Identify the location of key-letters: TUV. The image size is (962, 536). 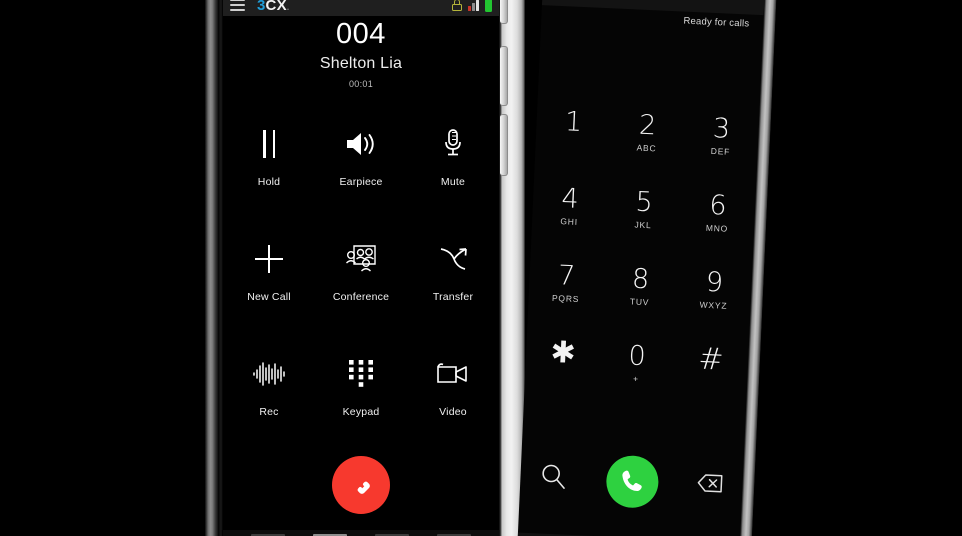
(639, 302).